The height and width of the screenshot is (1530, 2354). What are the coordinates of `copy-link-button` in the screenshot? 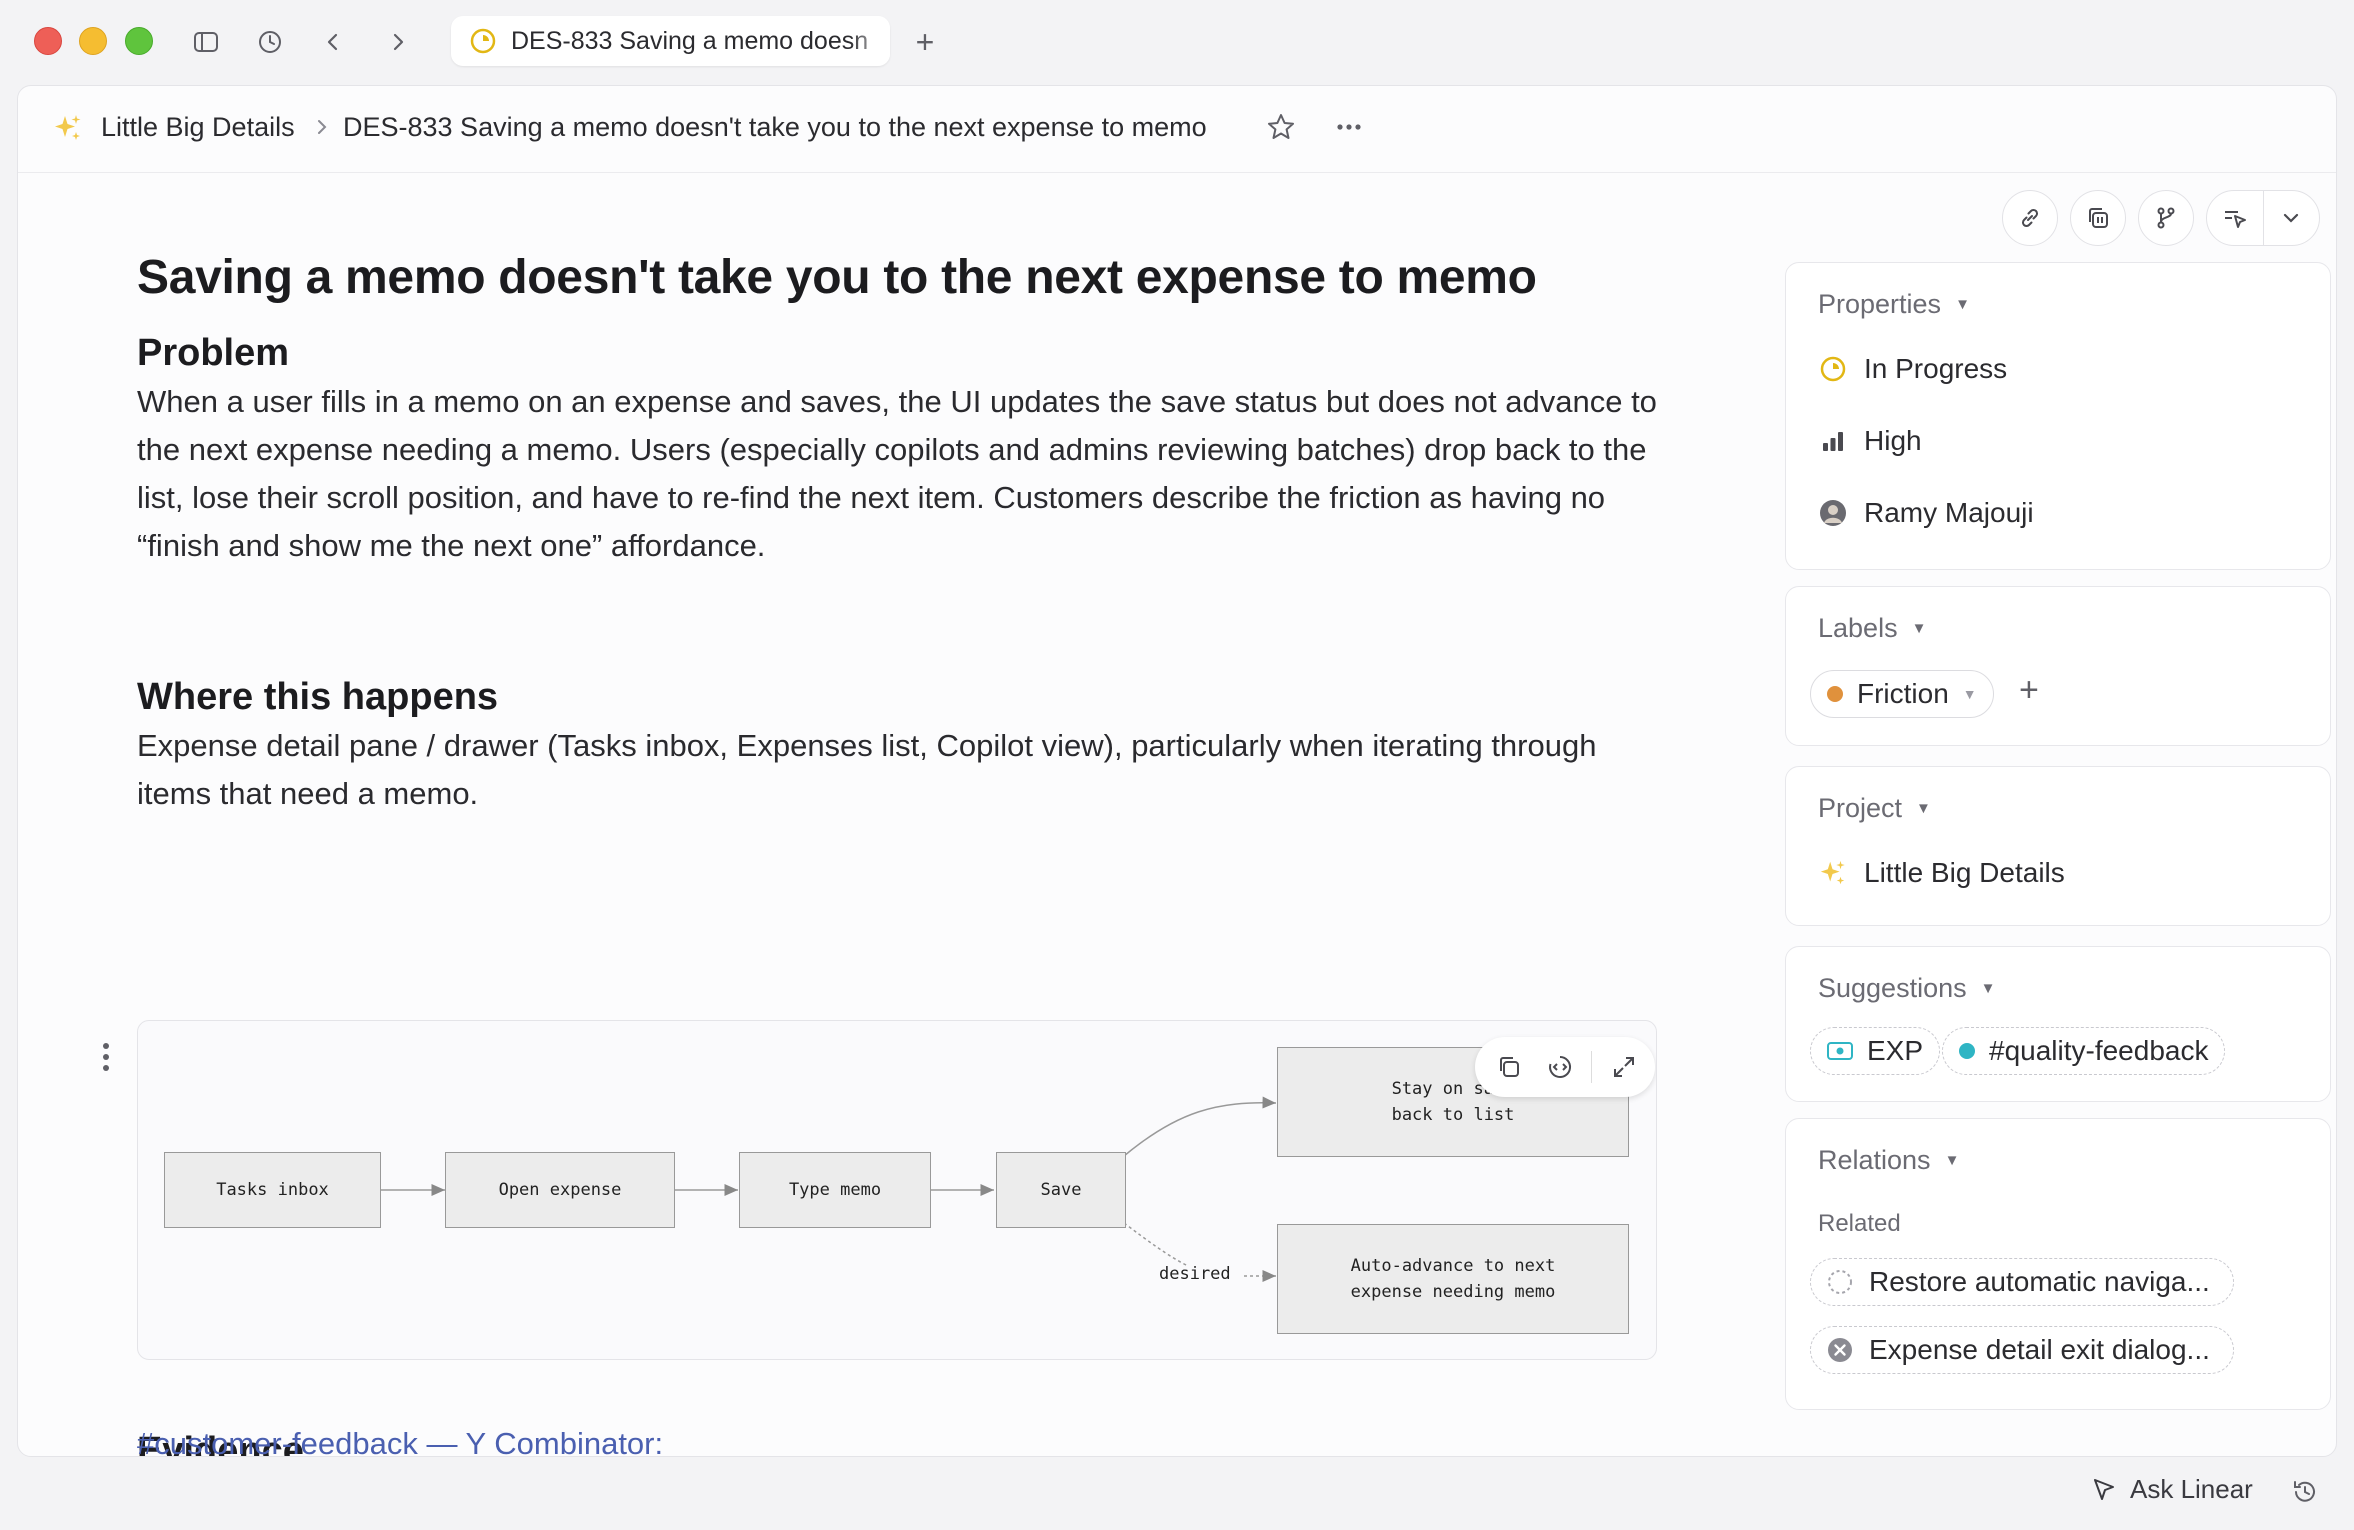 It's located at (2030, 218).